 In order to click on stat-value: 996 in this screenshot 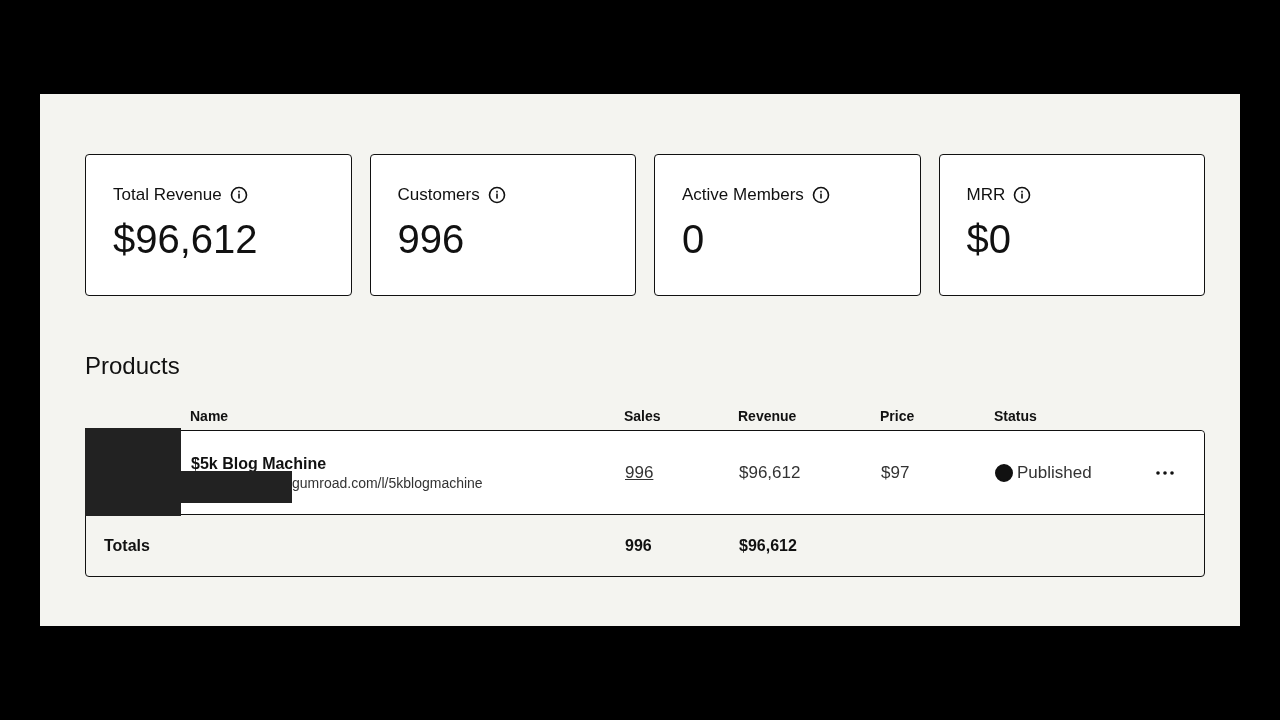, I will do `click(431, 239)`.